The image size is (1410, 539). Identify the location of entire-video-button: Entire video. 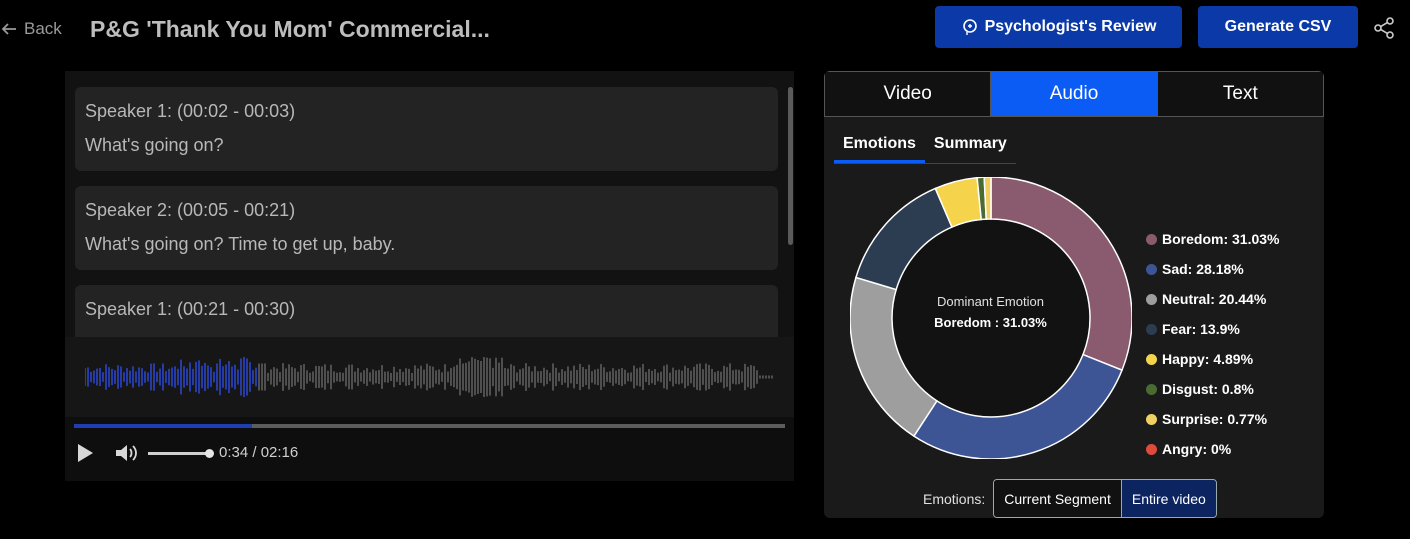
(1168, 498).